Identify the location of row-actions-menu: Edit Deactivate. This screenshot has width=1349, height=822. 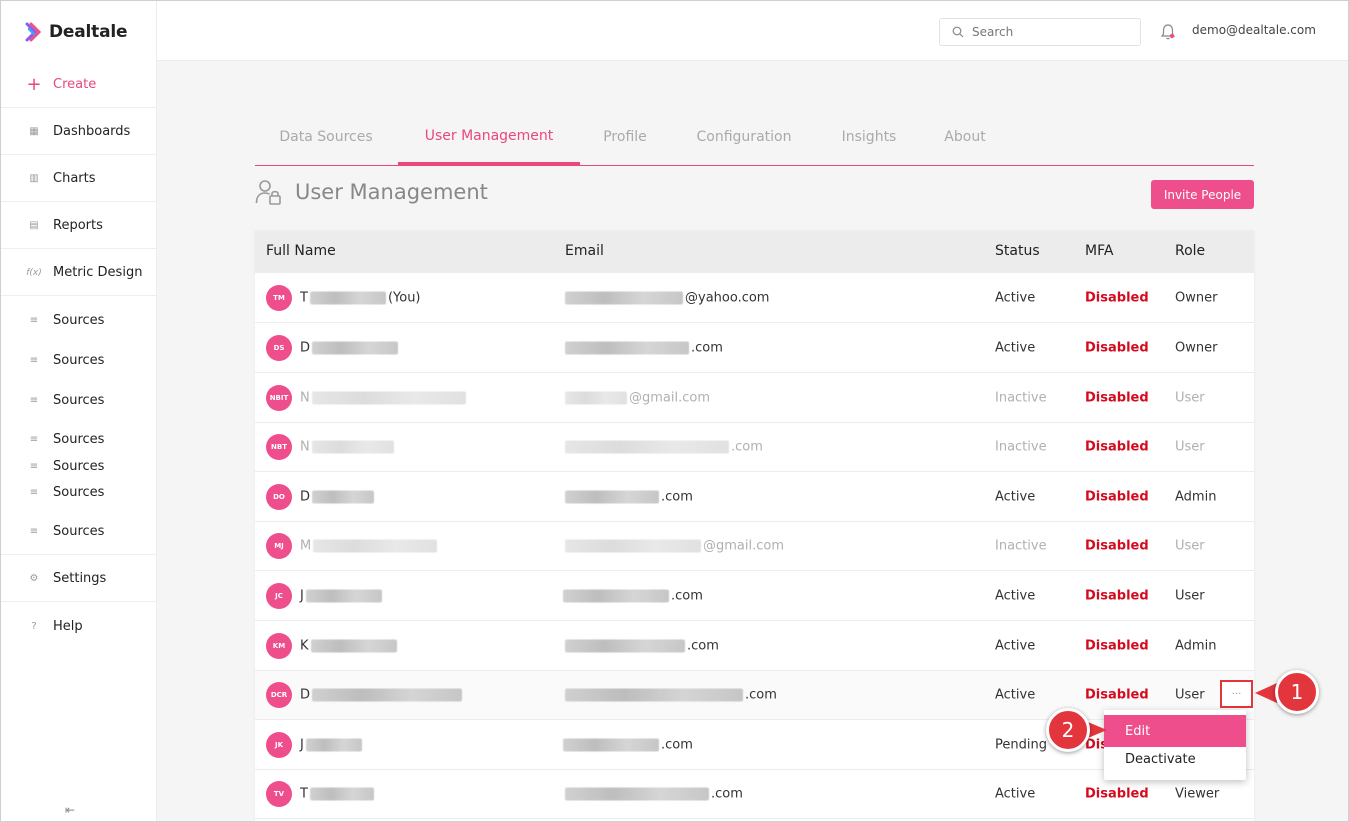
(1175, 745).